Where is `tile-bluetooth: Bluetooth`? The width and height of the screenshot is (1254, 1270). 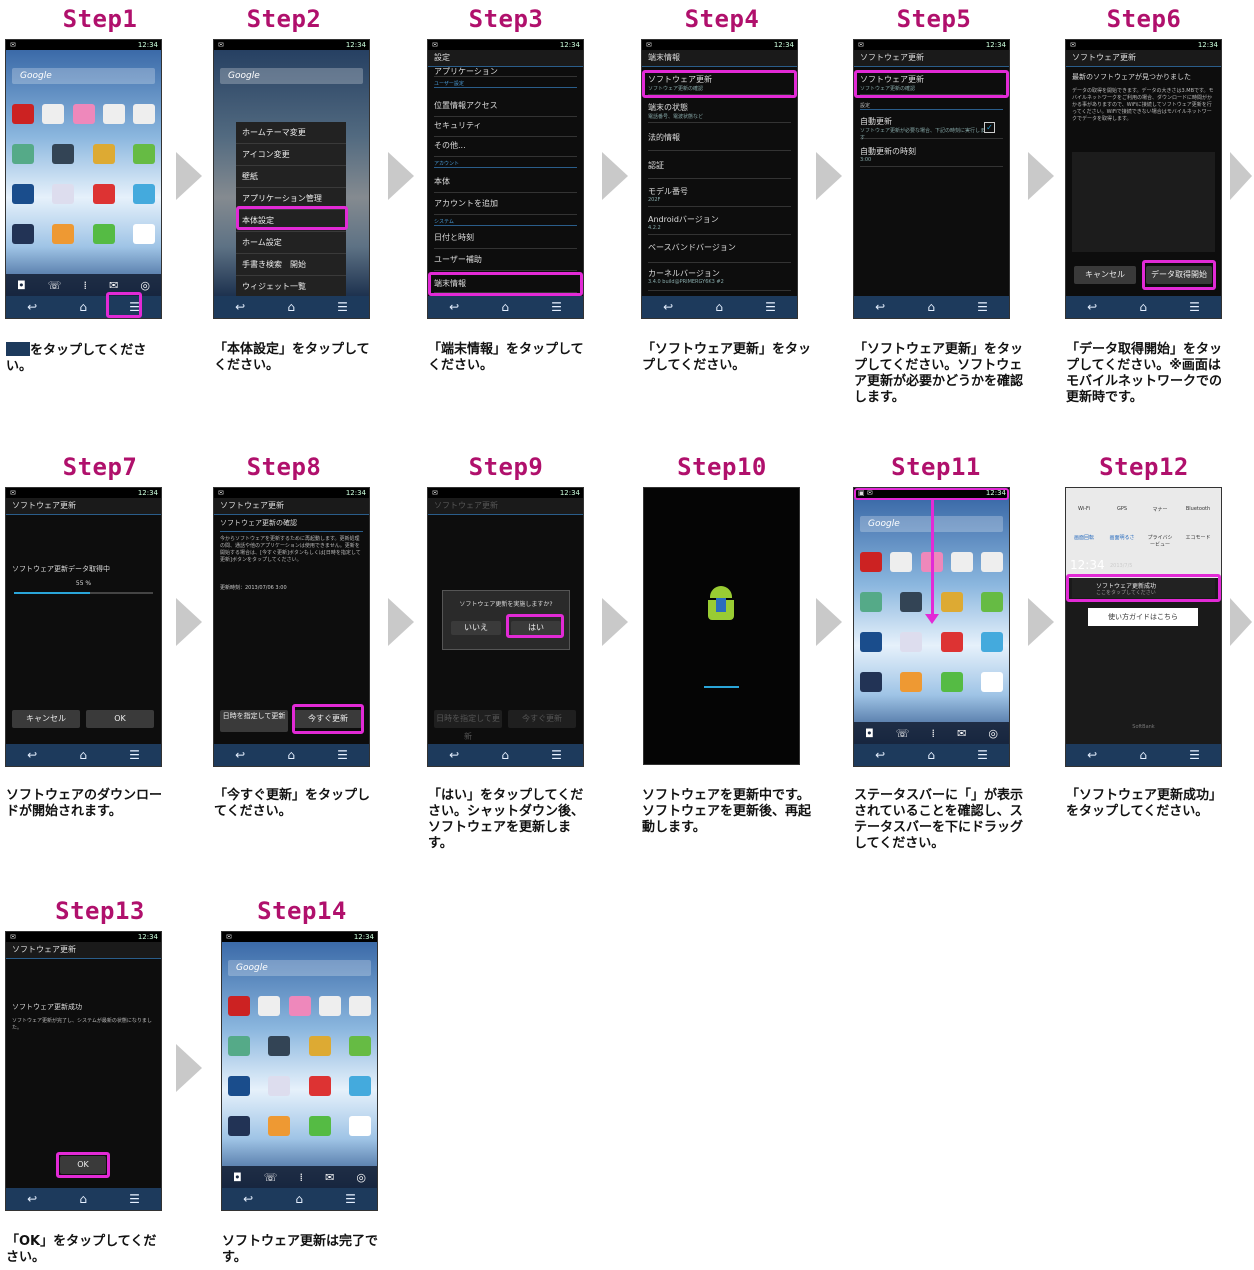
tile-bluetooth: Bluetooth is located at coordinates (1198, 515).